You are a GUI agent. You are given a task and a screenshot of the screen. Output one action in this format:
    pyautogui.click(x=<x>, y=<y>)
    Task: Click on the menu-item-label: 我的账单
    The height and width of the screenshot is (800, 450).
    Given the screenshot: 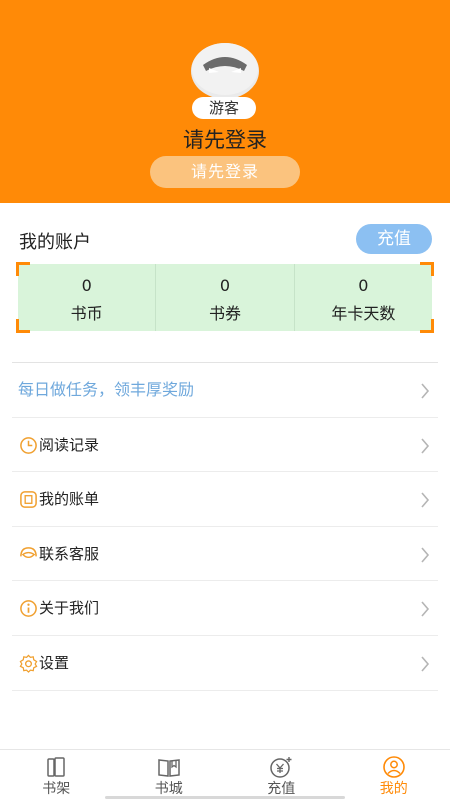 What is the action you would take?
    pyautogui.click(x=69, y=499)
    